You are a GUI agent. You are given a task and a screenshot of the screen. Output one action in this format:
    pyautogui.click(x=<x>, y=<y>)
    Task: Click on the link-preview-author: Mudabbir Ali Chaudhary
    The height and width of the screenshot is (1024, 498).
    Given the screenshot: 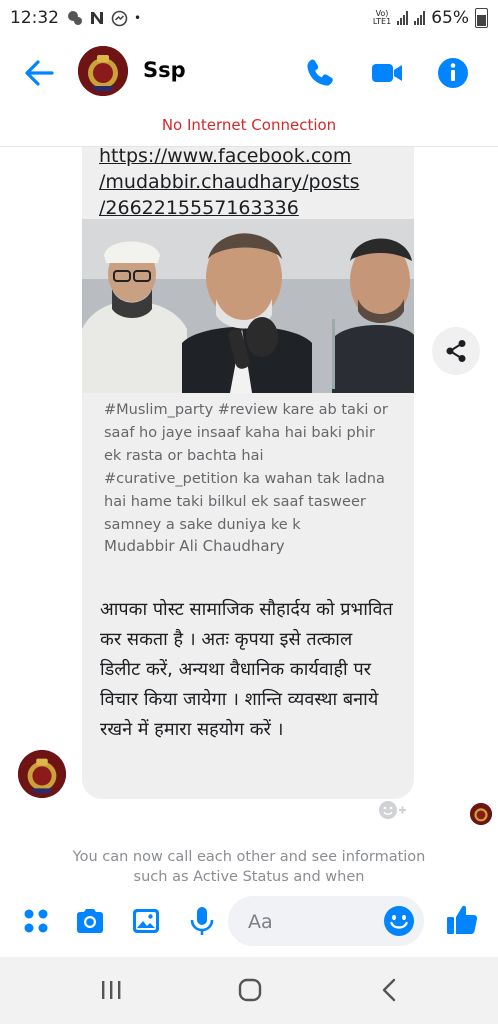 What is the action you would take?
    pyautogui.click(x=194, y=546)
    